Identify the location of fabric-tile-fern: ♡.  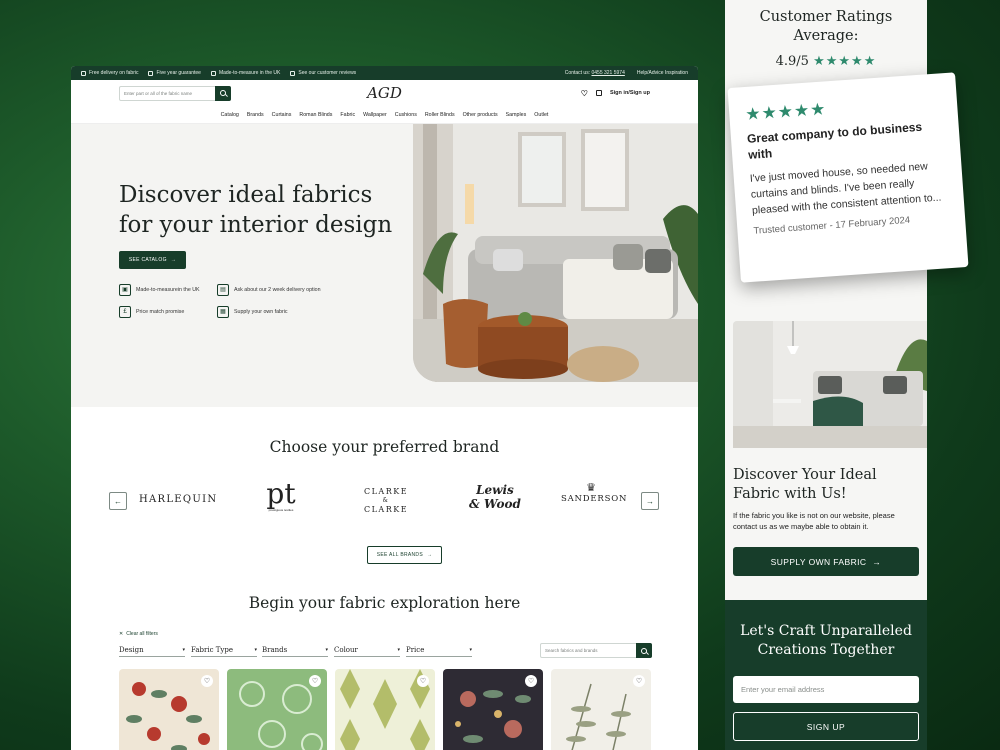
(601, 709).